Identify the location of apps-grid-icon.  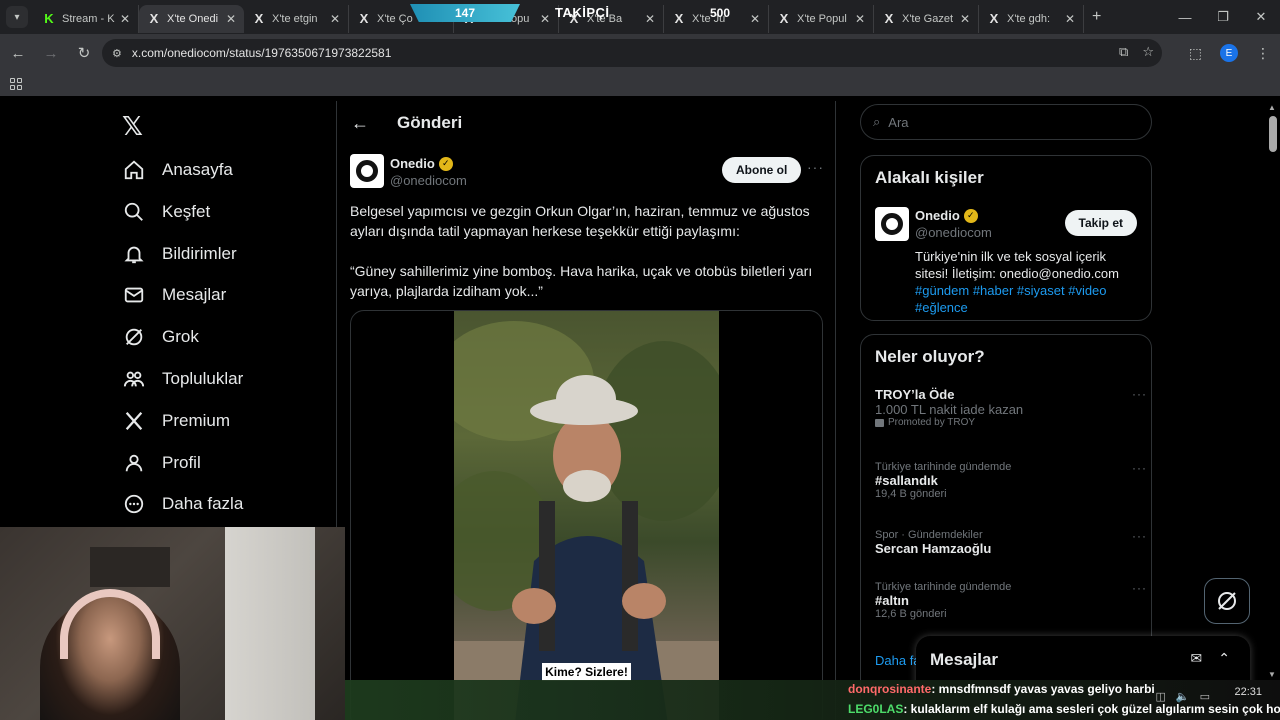
(16, 84).